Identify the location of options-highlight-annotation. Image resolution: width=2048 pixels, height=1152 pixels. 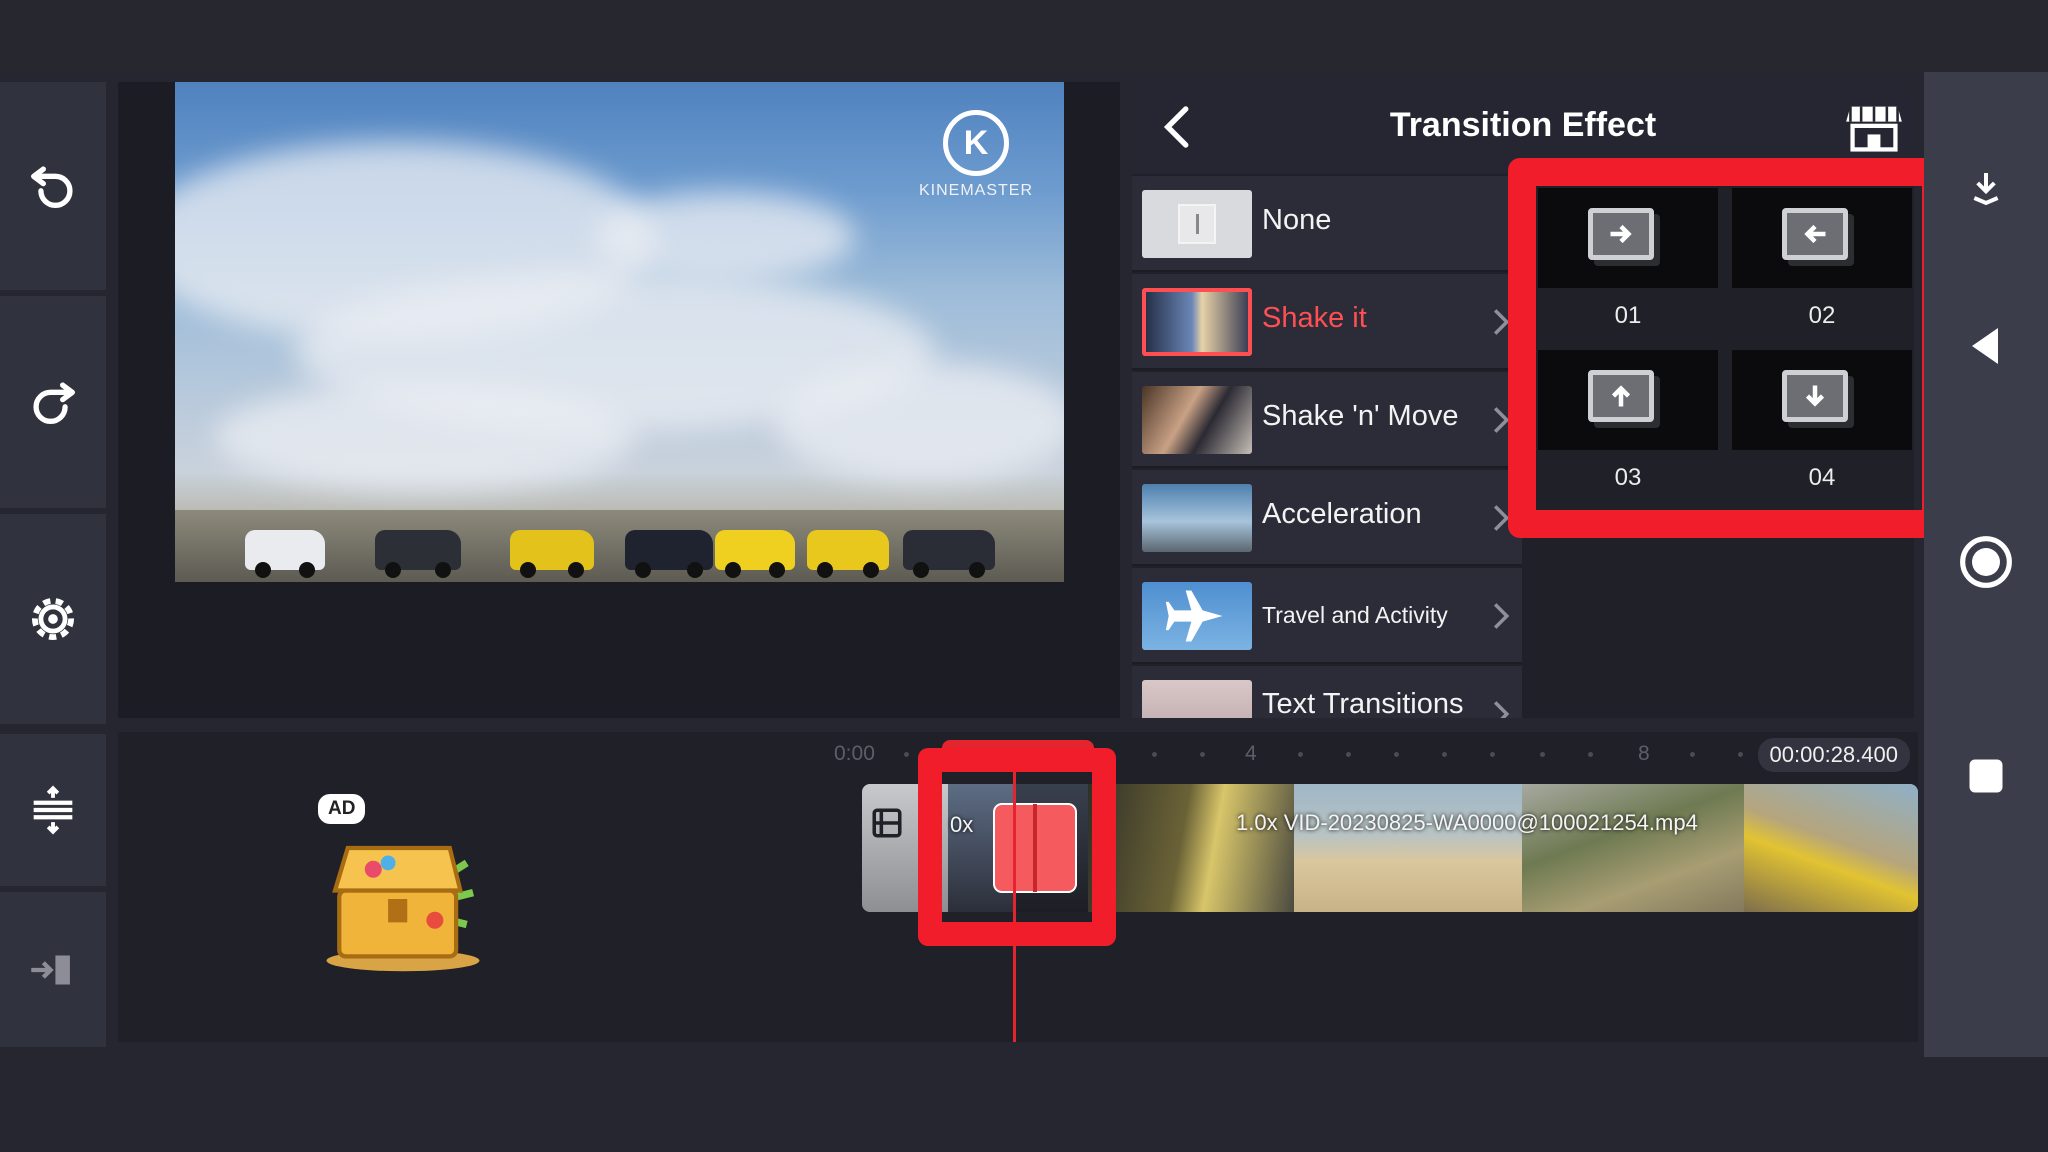
(1729, 348).